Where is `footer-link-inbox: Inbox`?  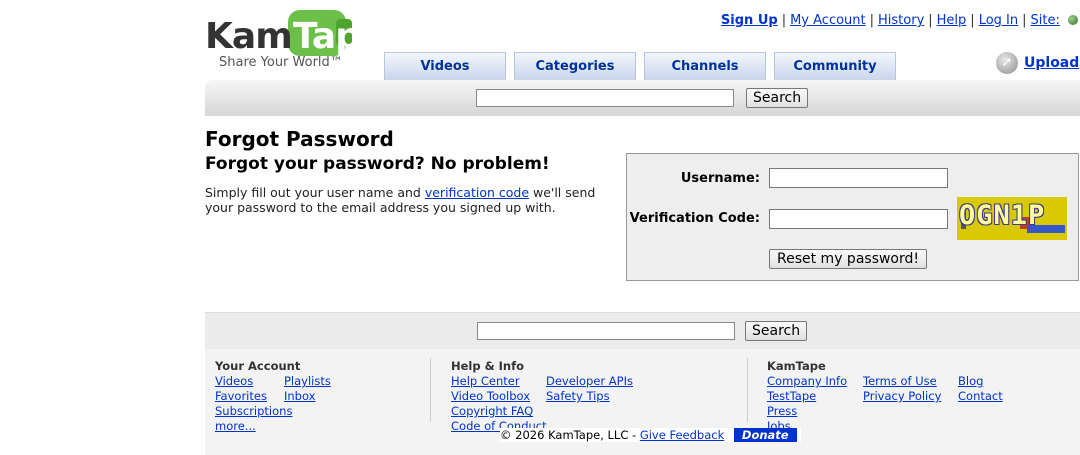
footer-link-inbox: Inbox is located at coordinates (299, 396).